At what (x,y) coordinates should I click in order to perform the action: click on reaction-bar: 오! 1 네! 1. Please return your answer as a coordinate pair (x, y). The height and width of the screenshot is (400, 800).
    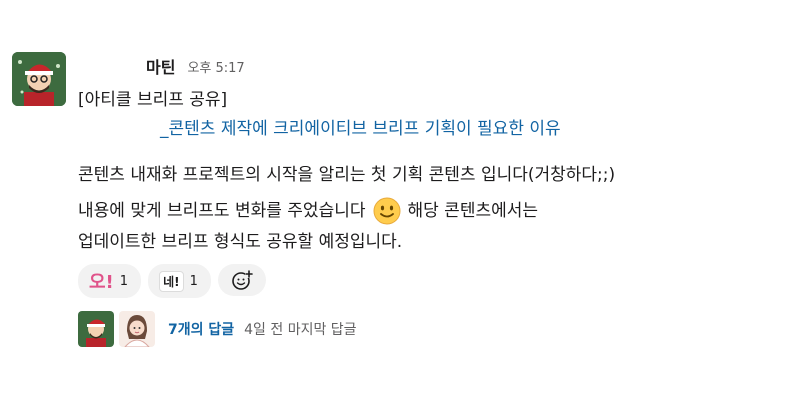
    Looking at the image, I should click on (172, 281).